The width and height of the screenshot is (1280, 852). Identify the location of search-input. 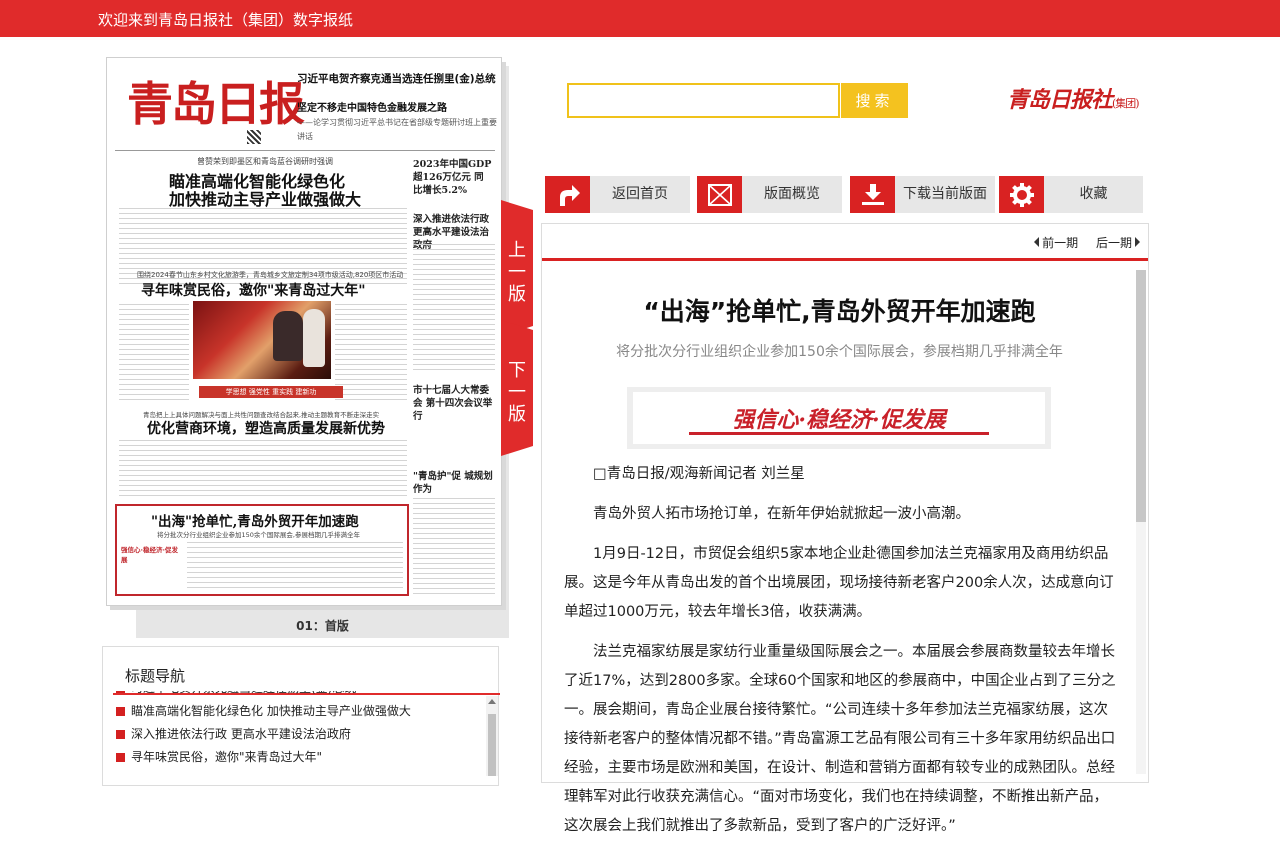
(703, 100).